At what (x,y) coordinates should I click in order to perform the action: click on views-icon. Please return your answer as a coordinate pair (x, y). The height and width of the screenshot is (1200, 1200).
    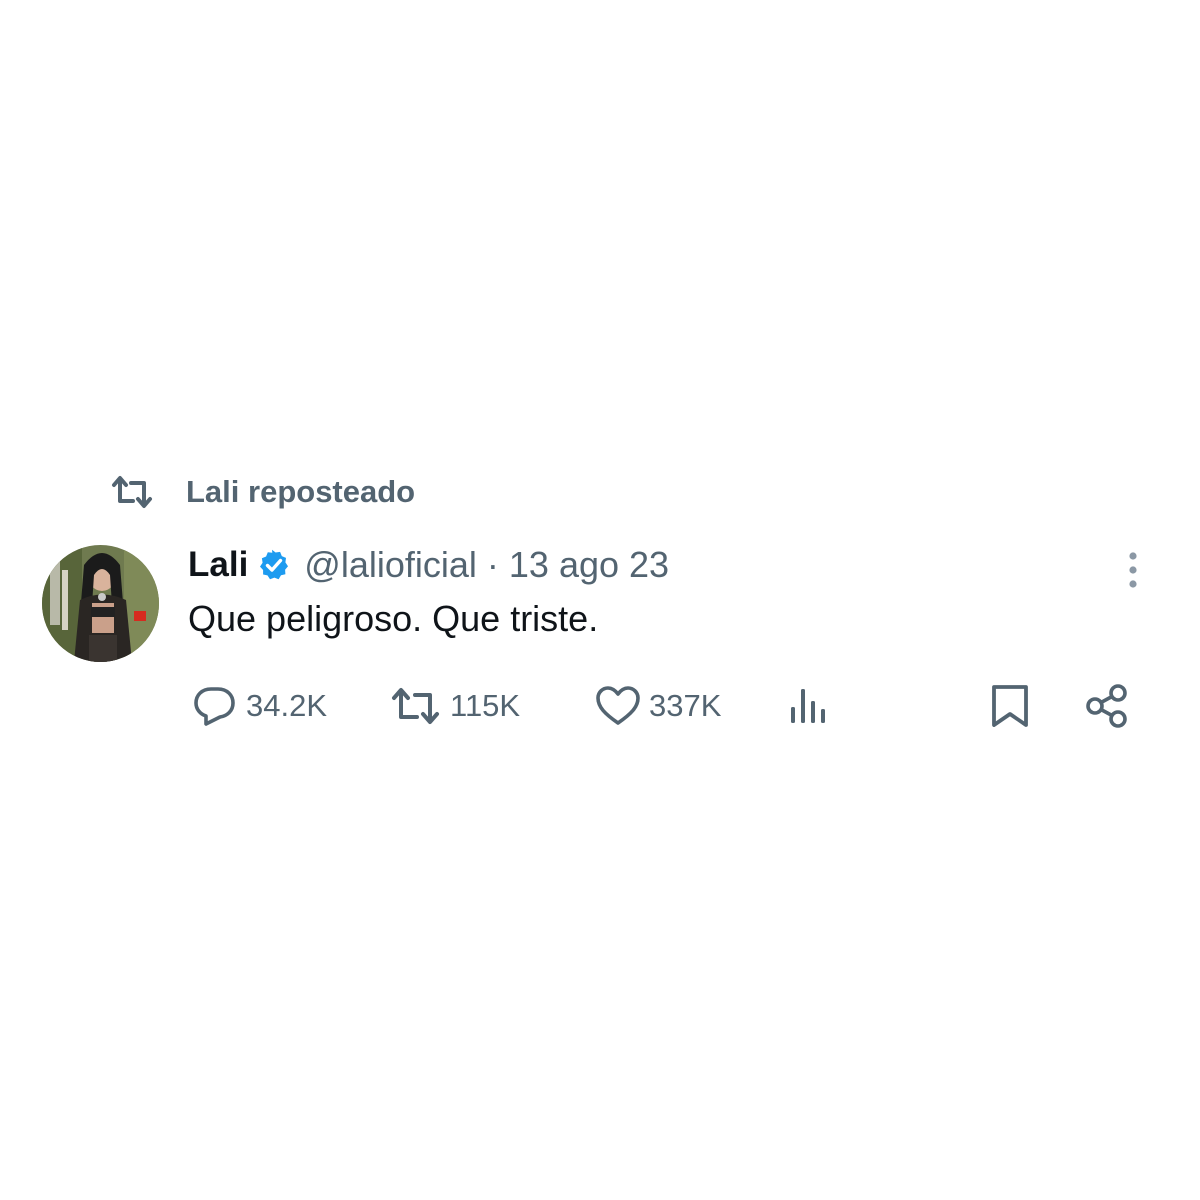
    Looking at the image, I should click on (808, 706).